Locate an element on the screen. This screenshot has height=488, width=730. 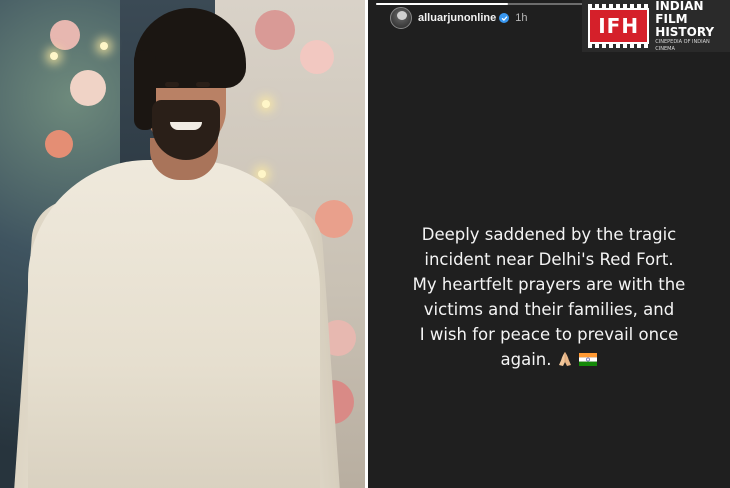
caption-line: I wish for peace to prevail once is located at coordinates (549, 334).